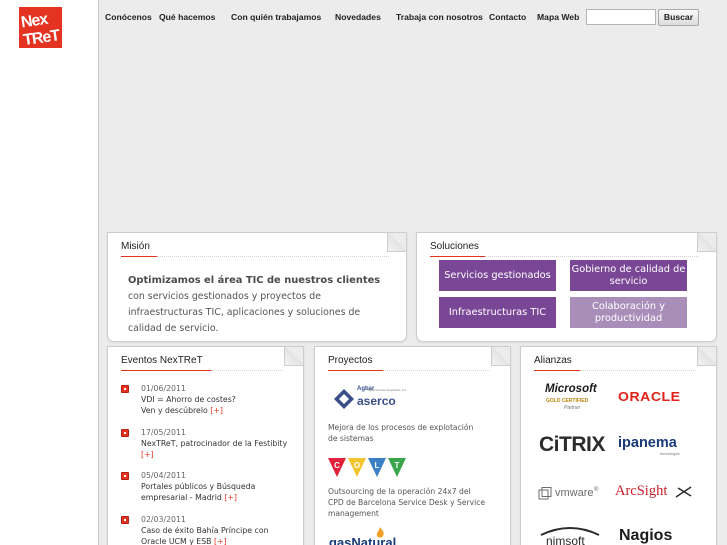  What do you see at coordinates (358, 17) in the screenshot?
I see `nav-novedades: Novedades` at bounding box center [358, 17].